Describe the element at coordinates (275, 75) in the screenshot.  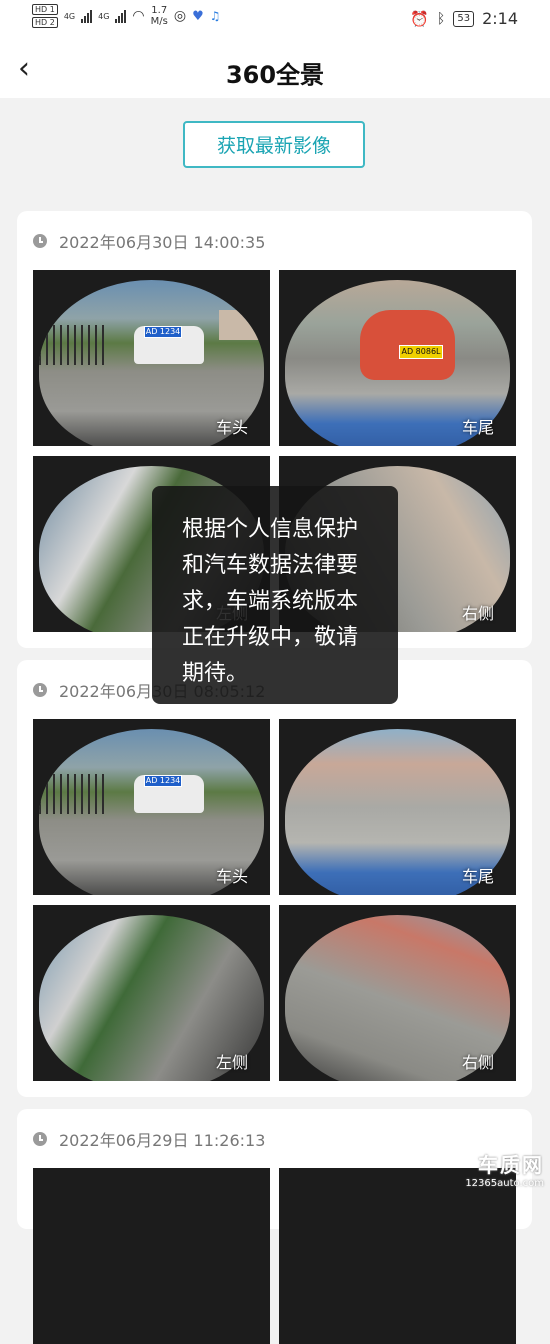
I see `page-title: 360全景` at that location.